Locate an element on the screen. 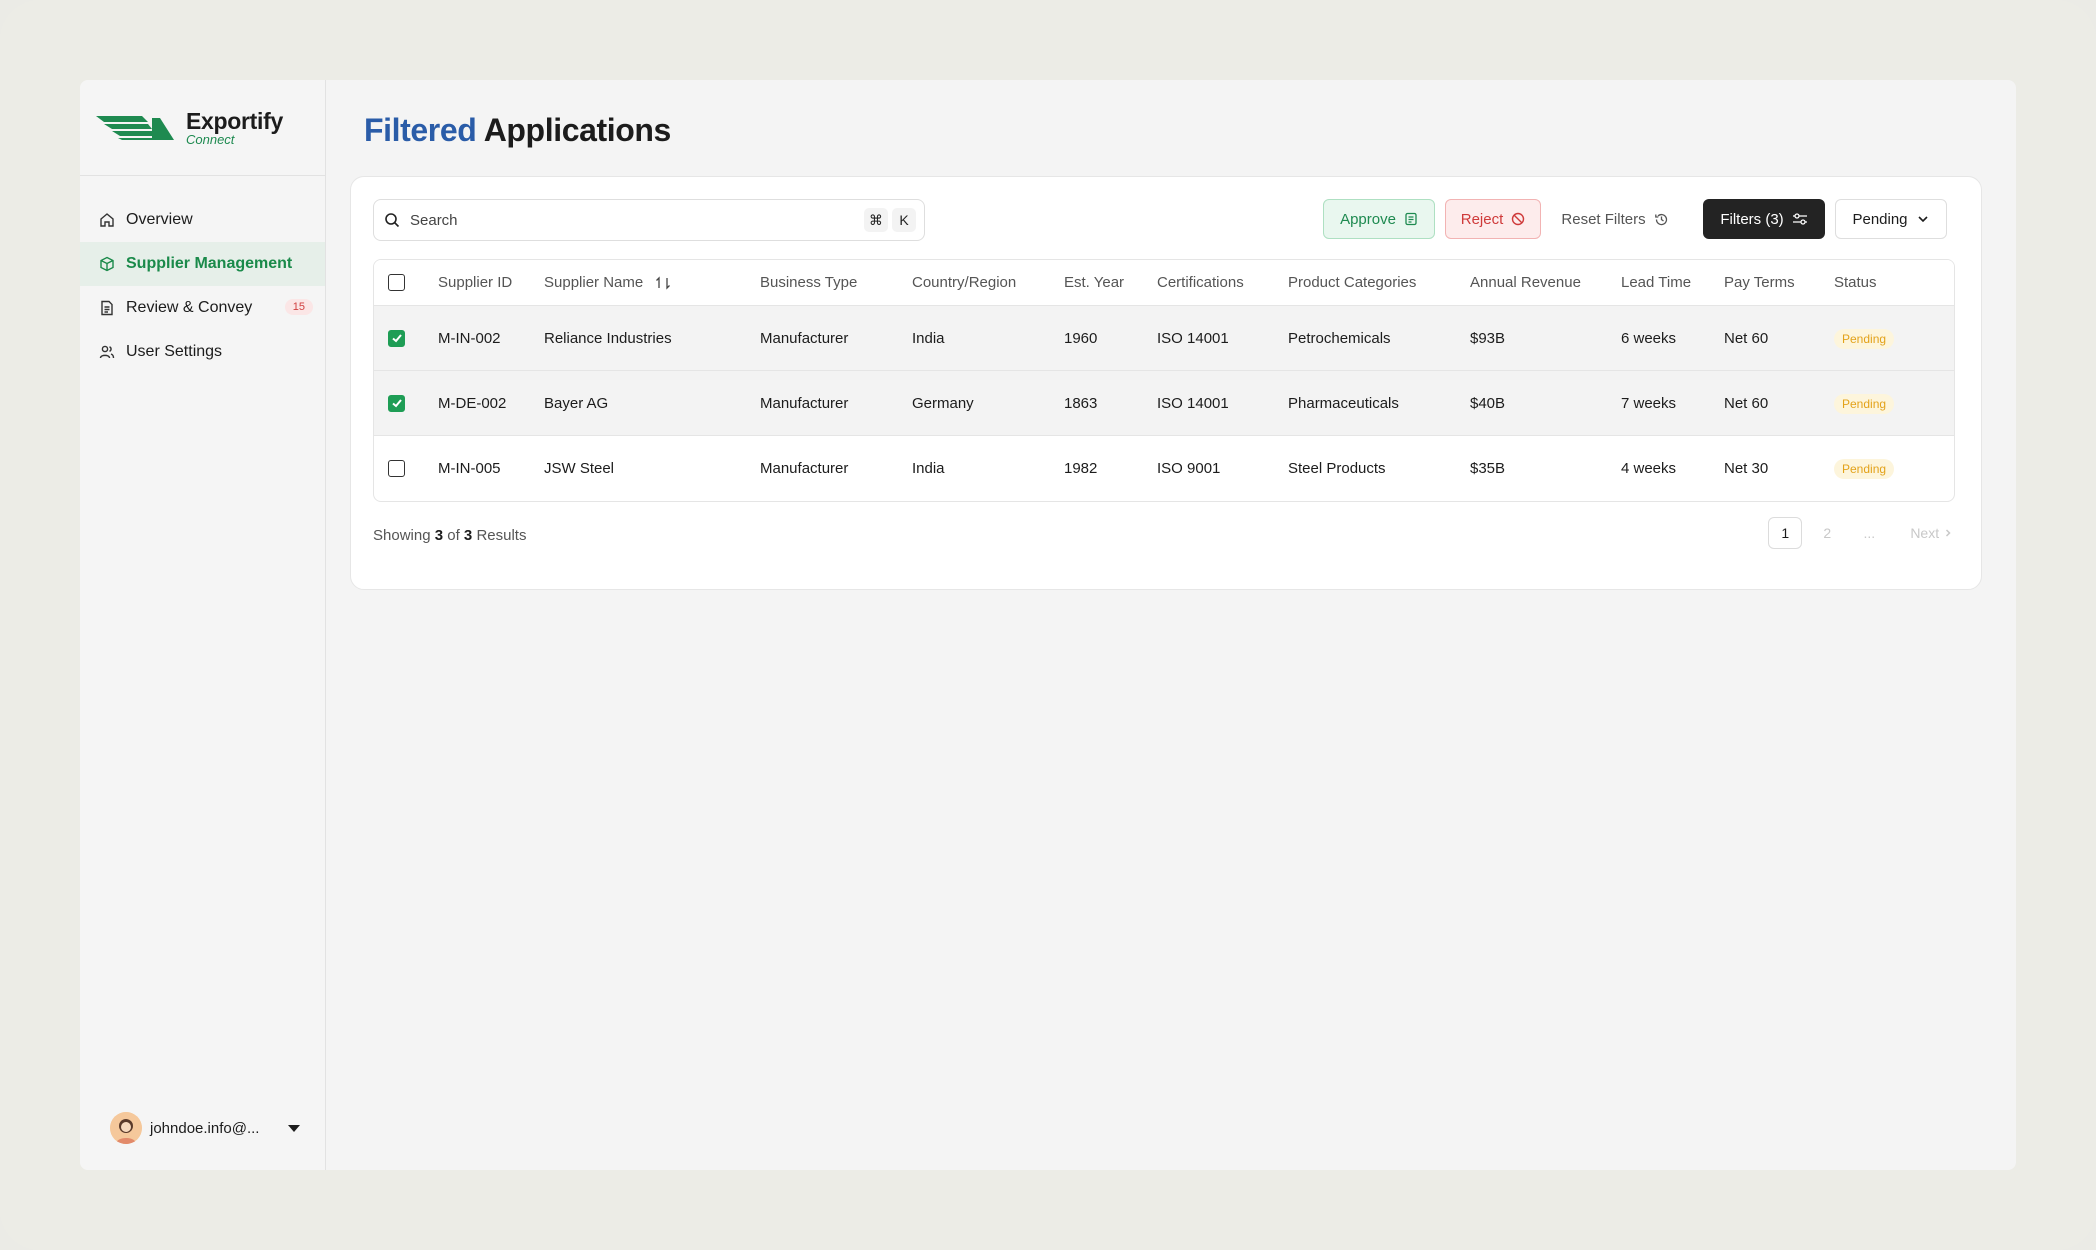 The height and width of the screenshot is (1250, 2096). status-select: Pending is located at coordinates (1891, 219).